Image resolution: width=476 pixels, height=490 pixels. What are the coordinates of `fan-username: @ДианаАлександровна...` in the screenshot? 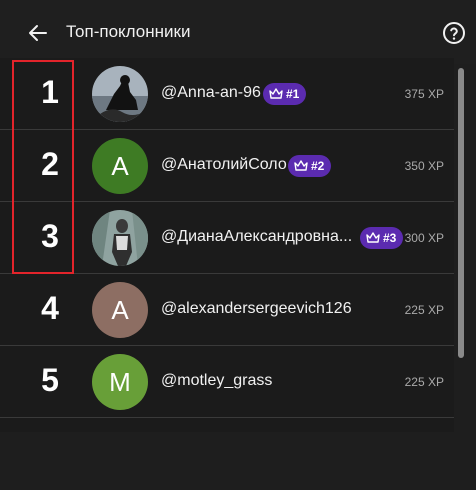 It's located at (256, 237).